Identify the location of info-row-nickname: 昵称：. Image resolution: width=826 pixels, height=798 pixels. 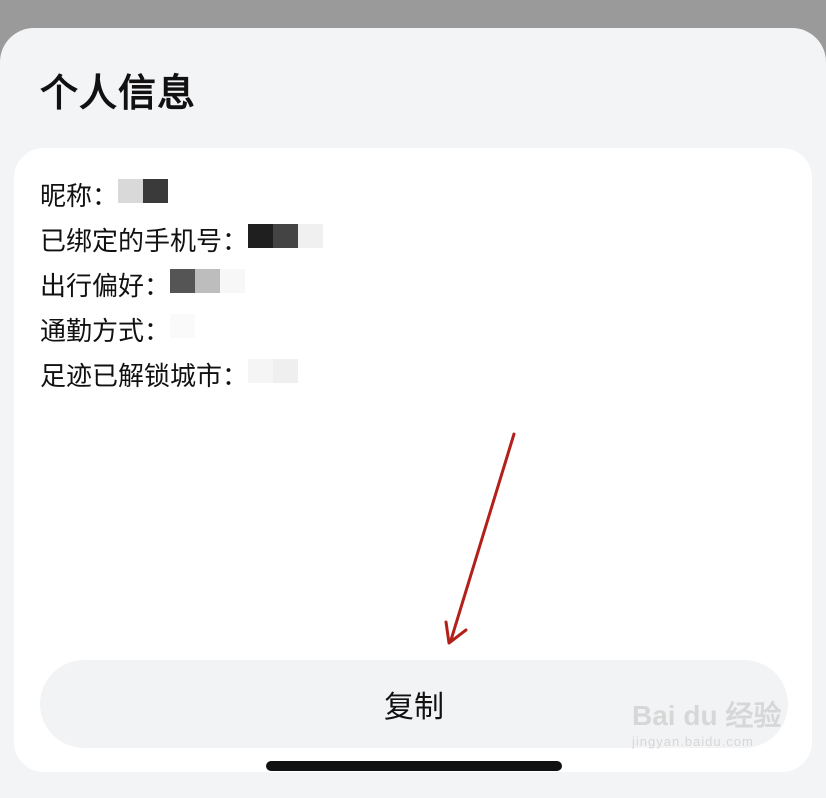
(181, 194).